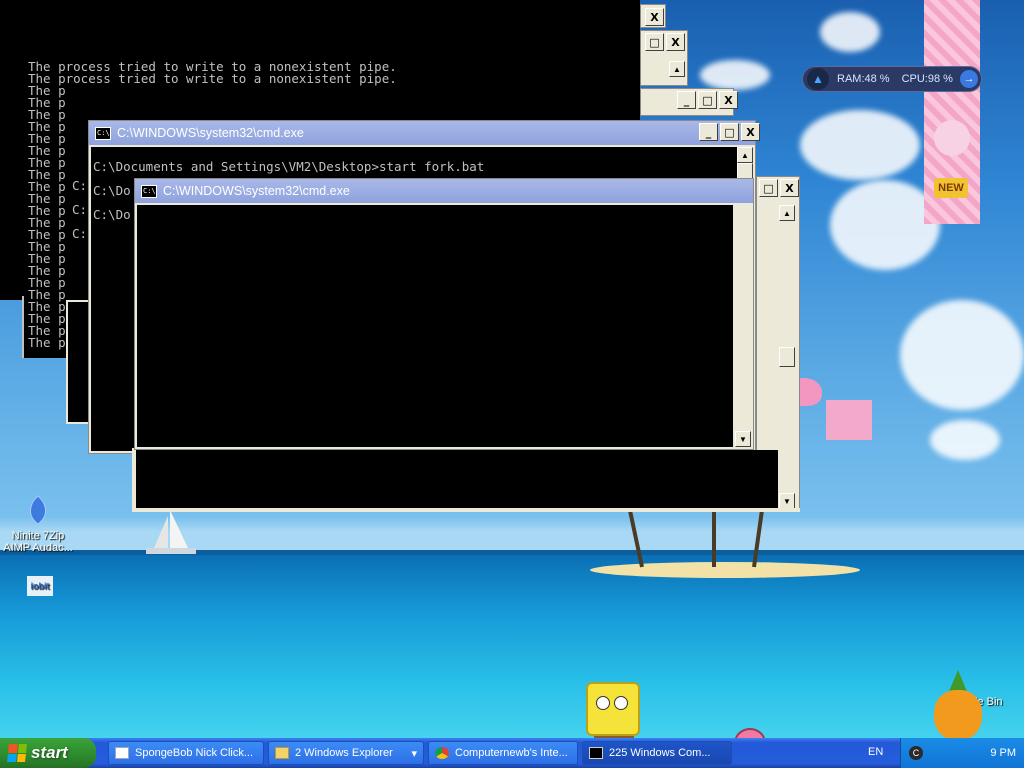 Image resolution: width=1024 pixels, height=768 pixels. I want to click on iobit-icon: iobit, so click(40, 586).